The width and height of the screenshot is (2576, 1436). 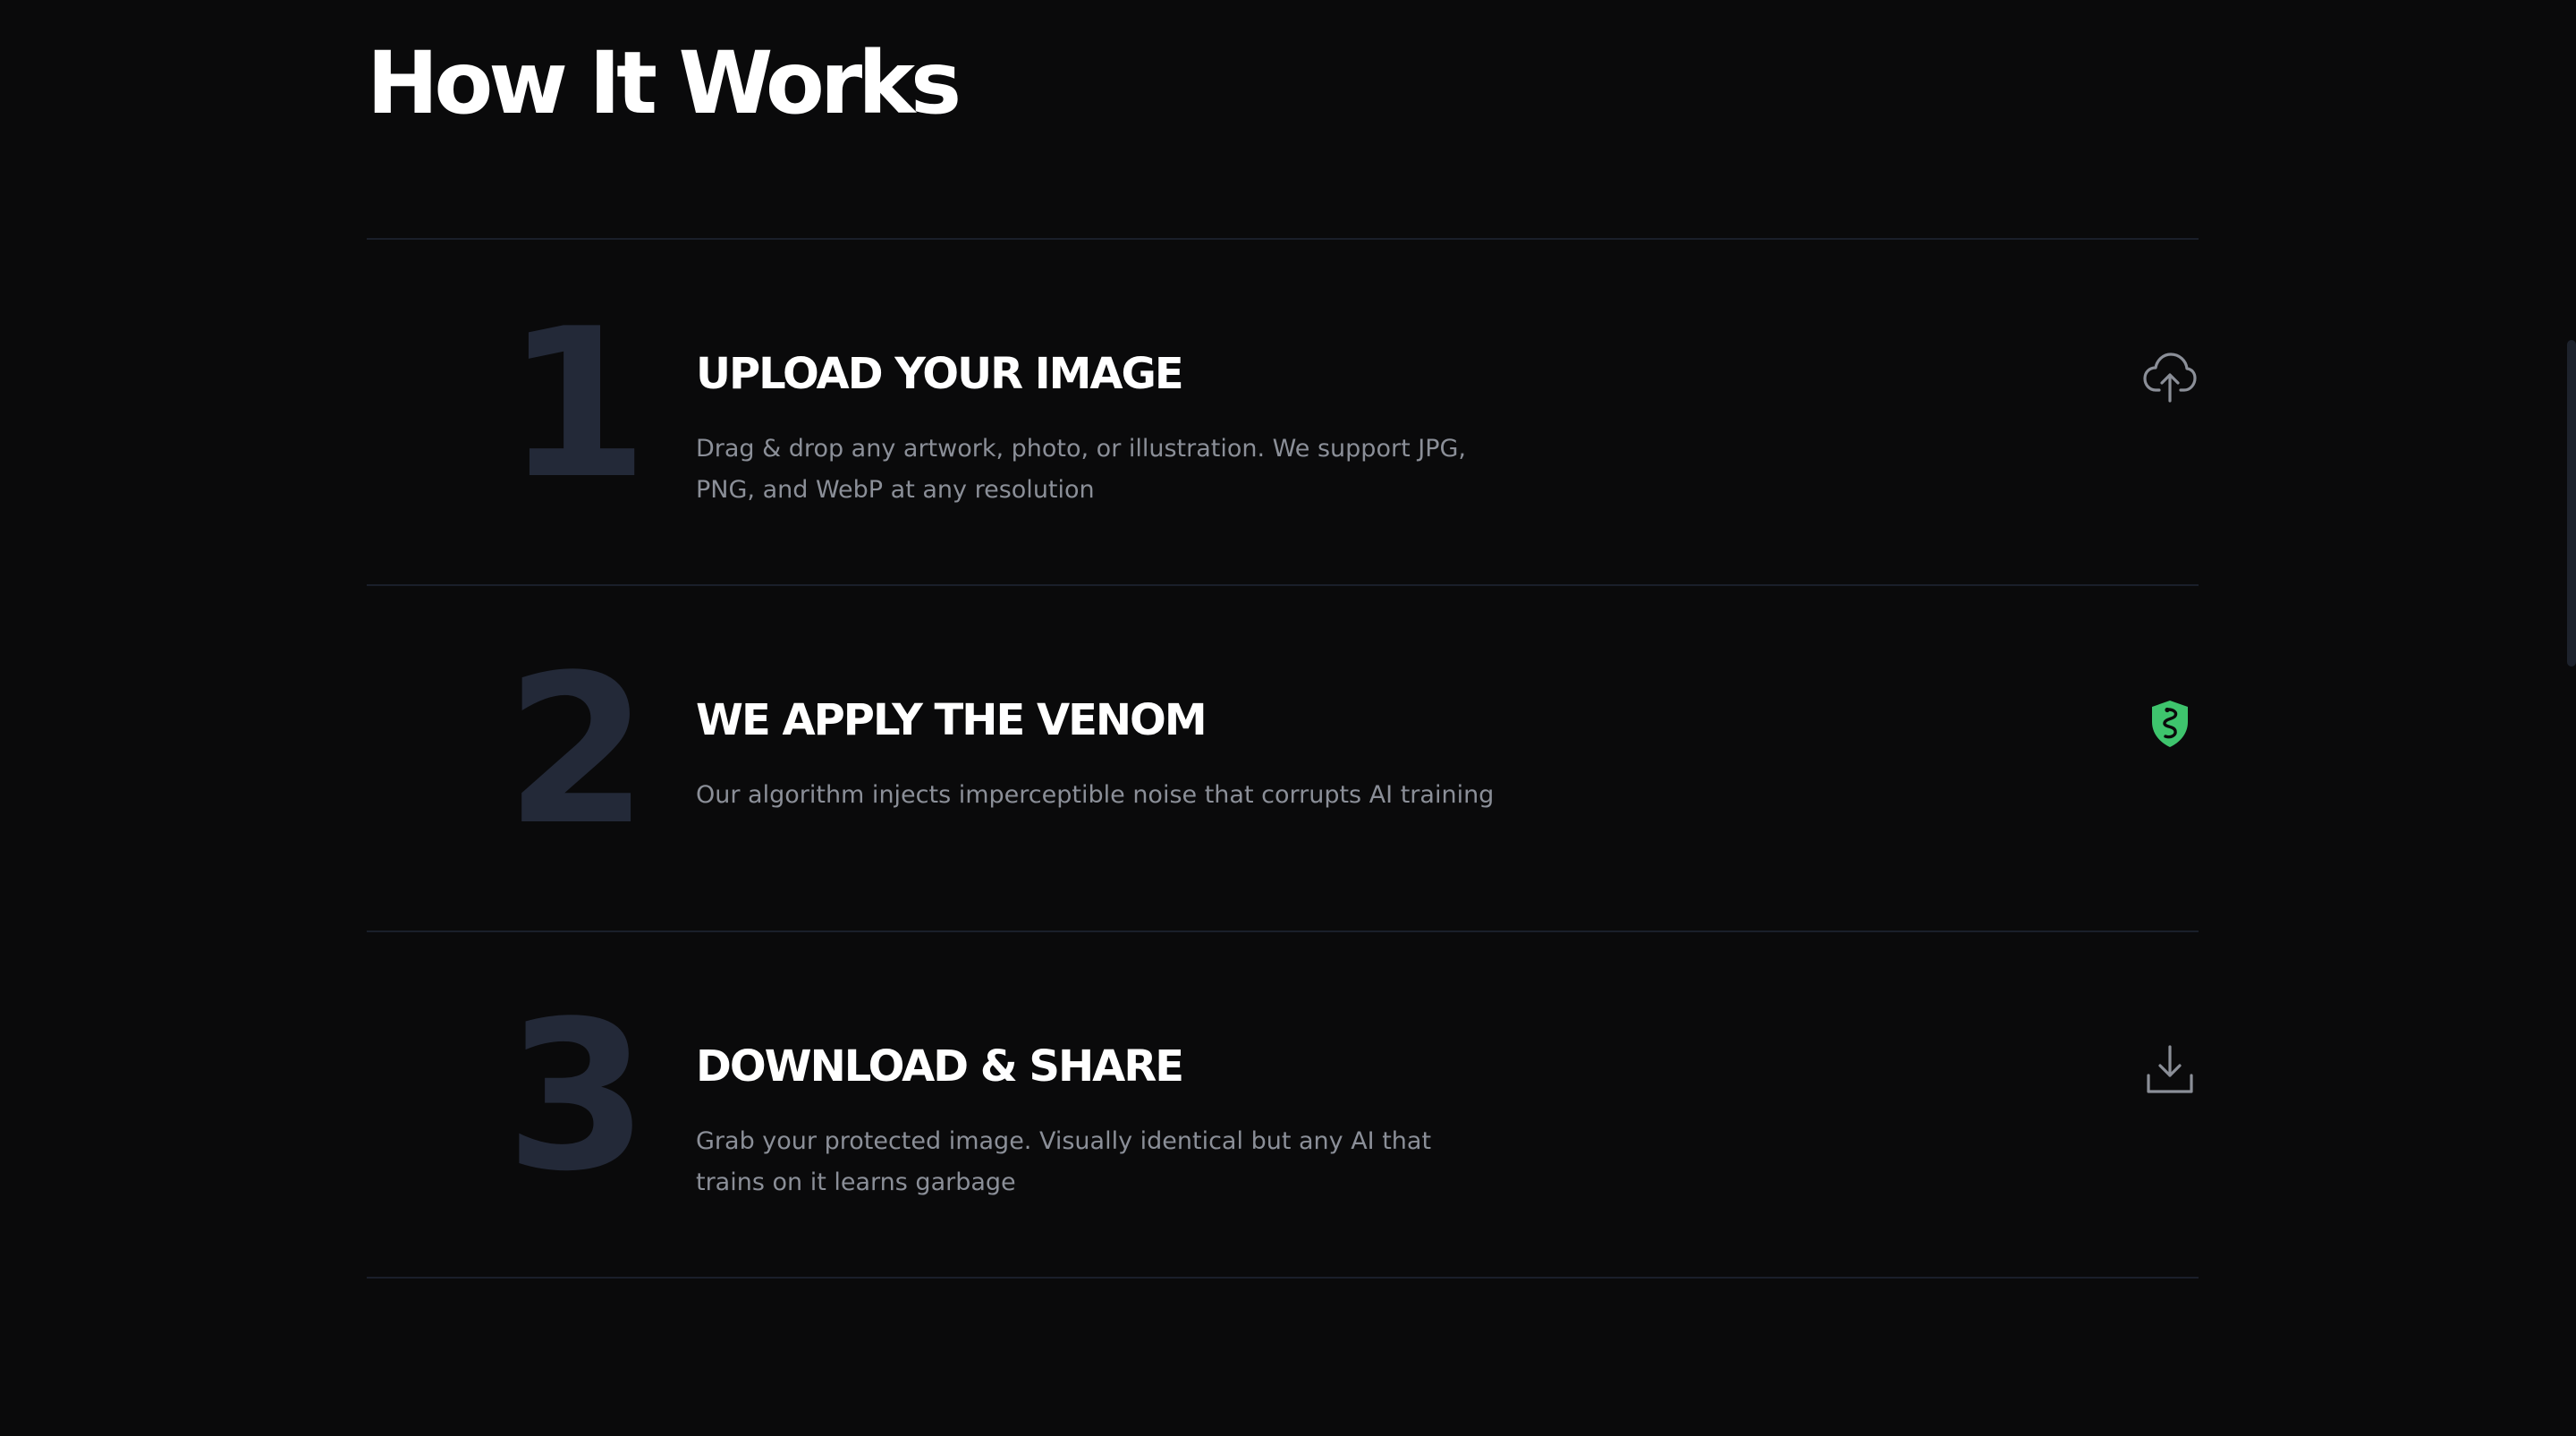 What do you see at coordinates (940, 1066) in the screenshot?
I see `step-heading: DOWNLOAD & SHARE` at bounding box center [940, 1066].